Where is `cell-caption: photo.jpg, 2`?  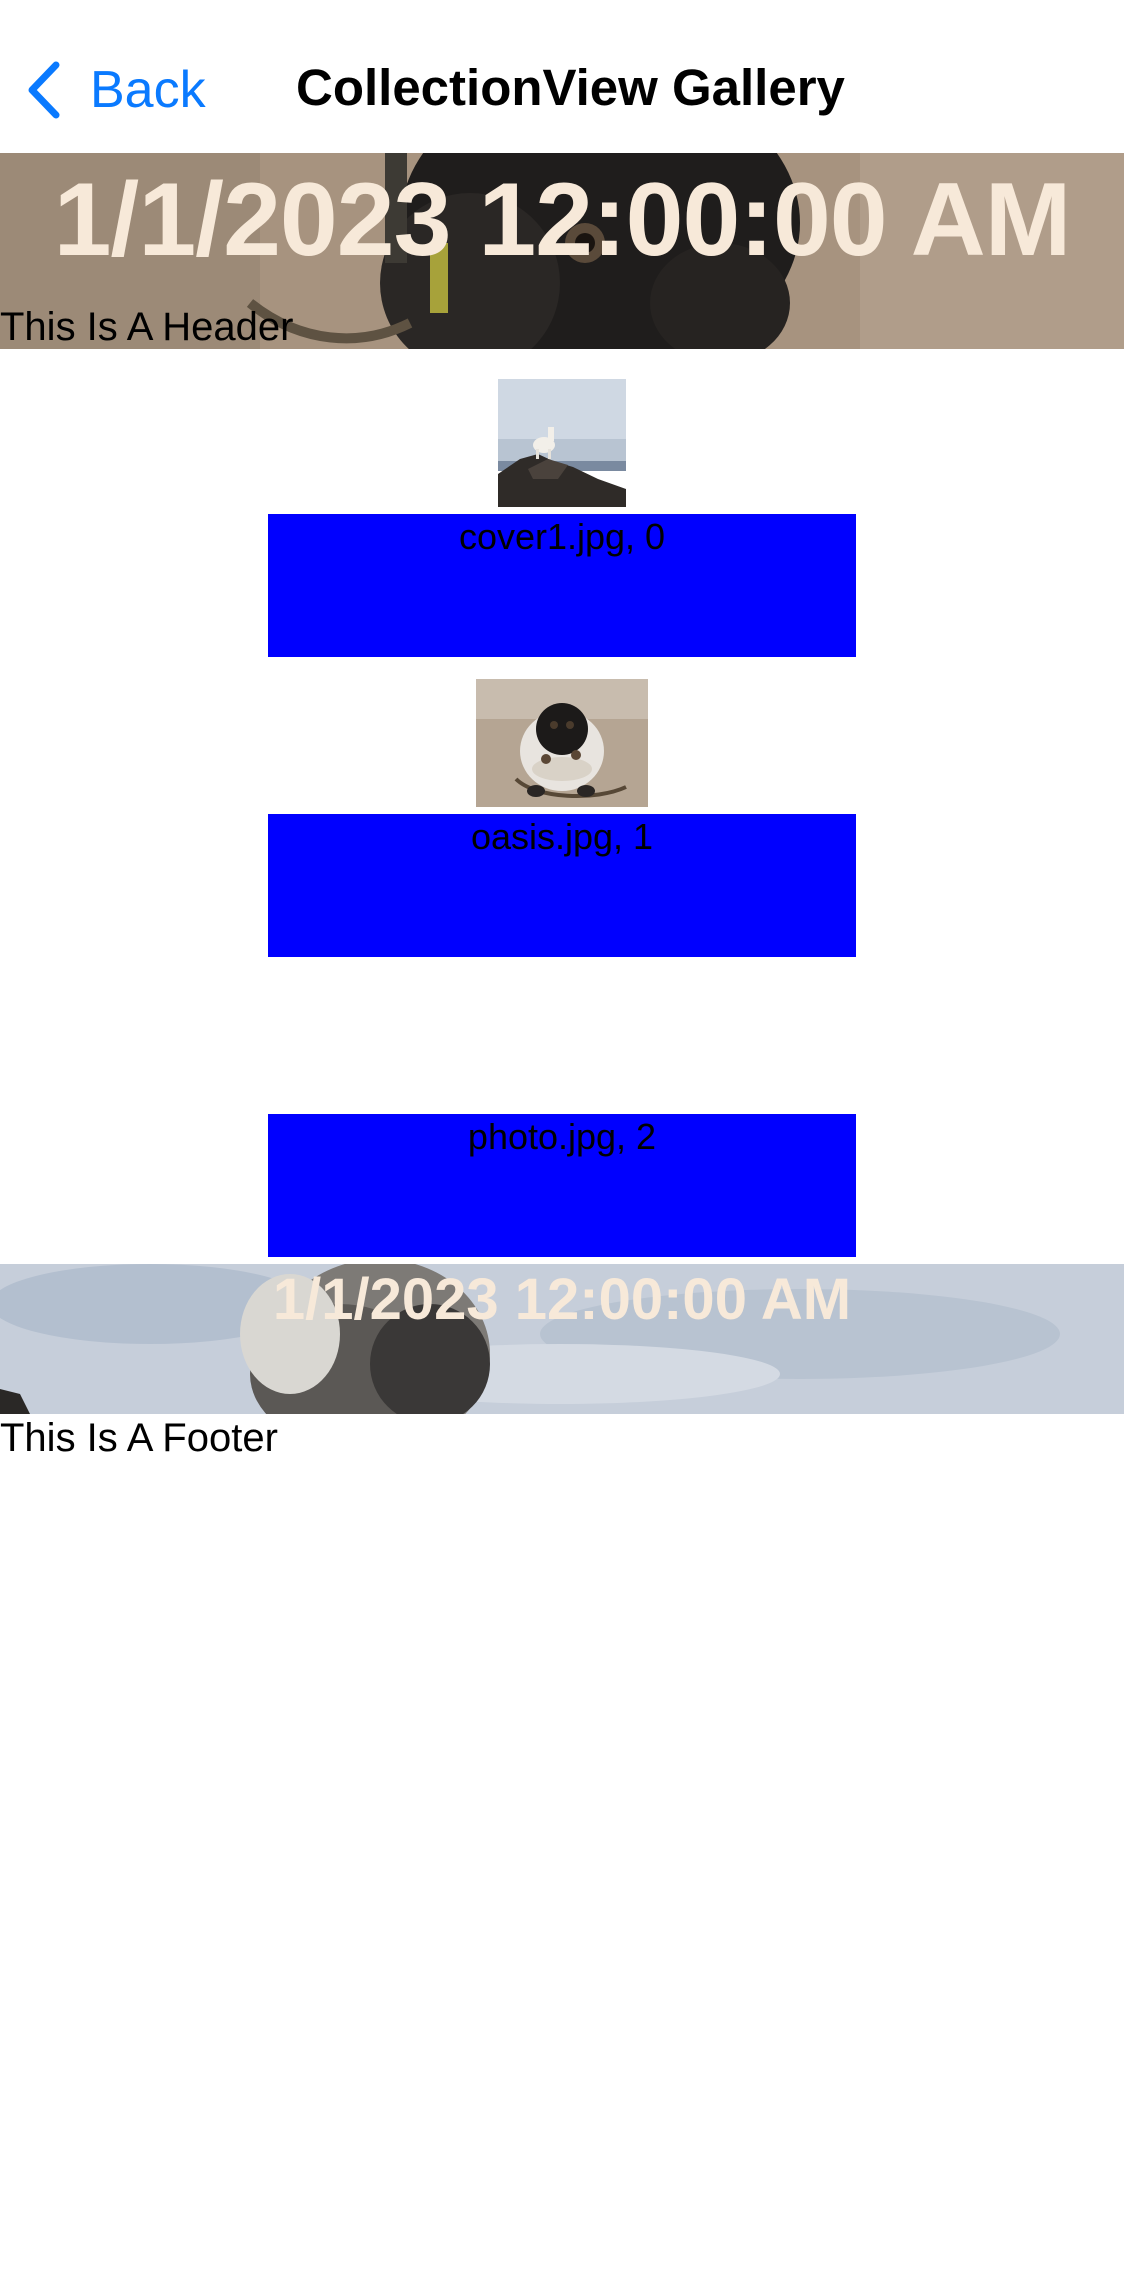 cell-caption: photo.jpg, 2 is located at coordinates (562, 1136).